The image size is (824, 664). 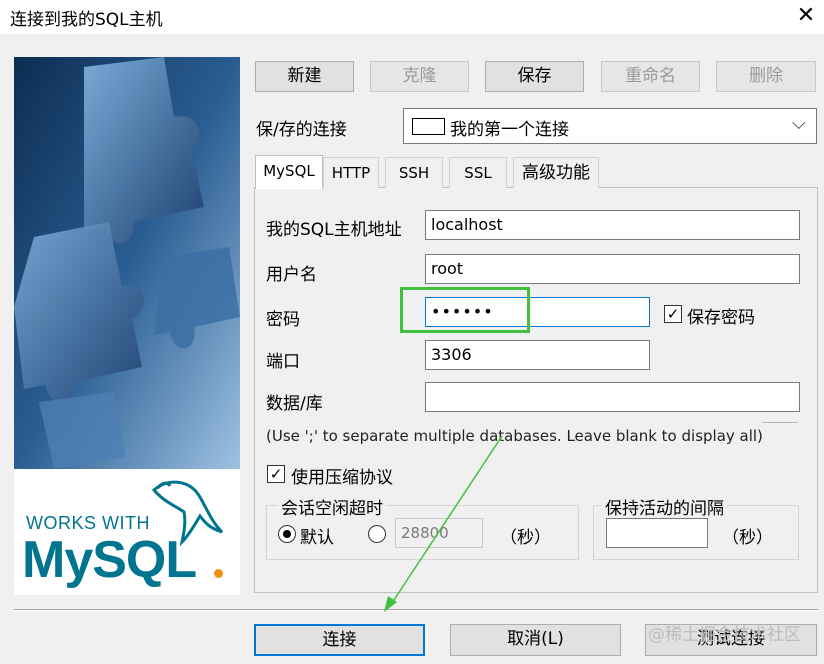 I want to click on annotation-arrow, so click(x=443, y=523).